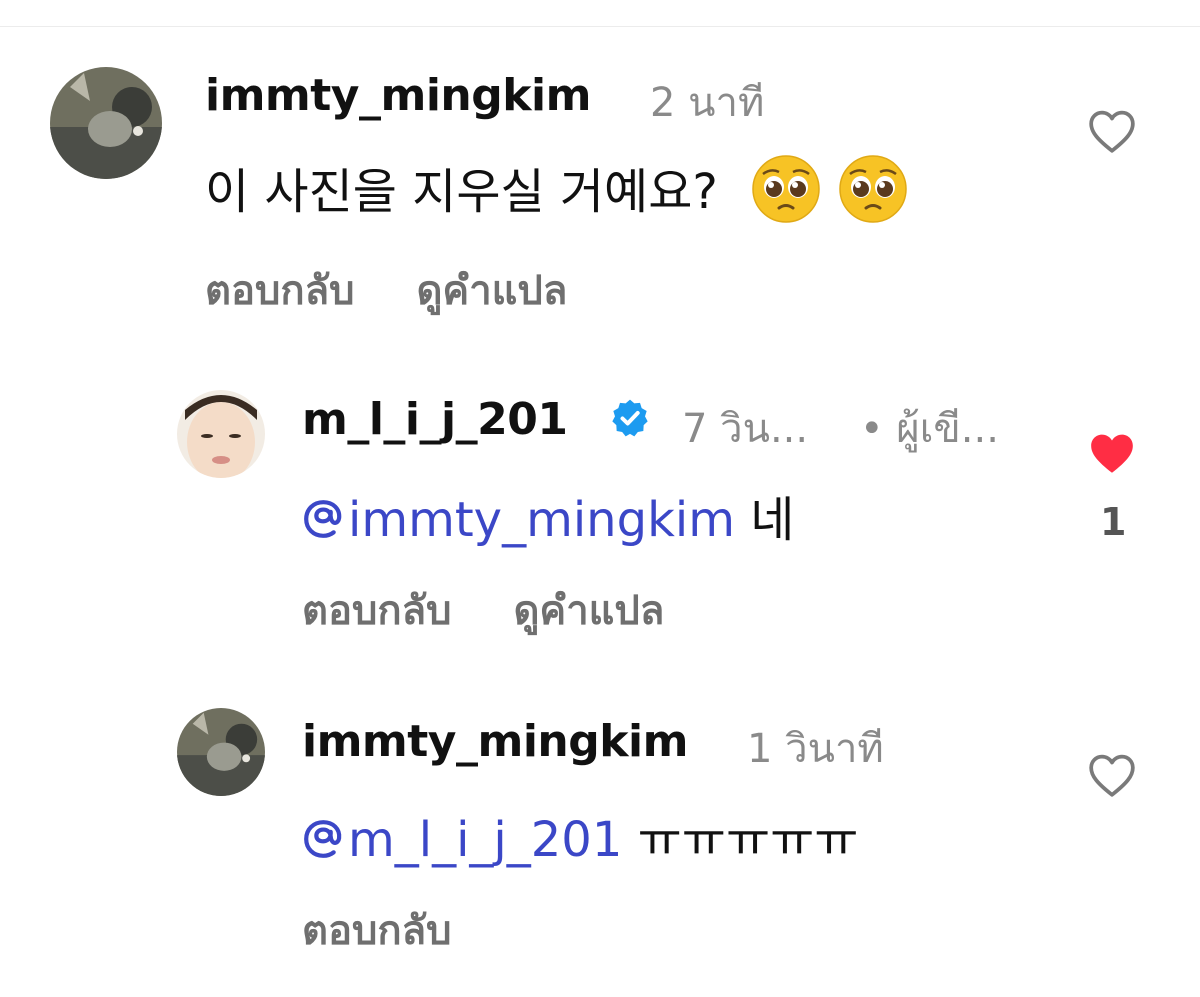 The height and width of the screenshot is (997, 1200). What do you see at coordinates (707, 103) in the screenshot?
I see `comment-timestamp: 2 นาที` at bounding box center [707, 103].